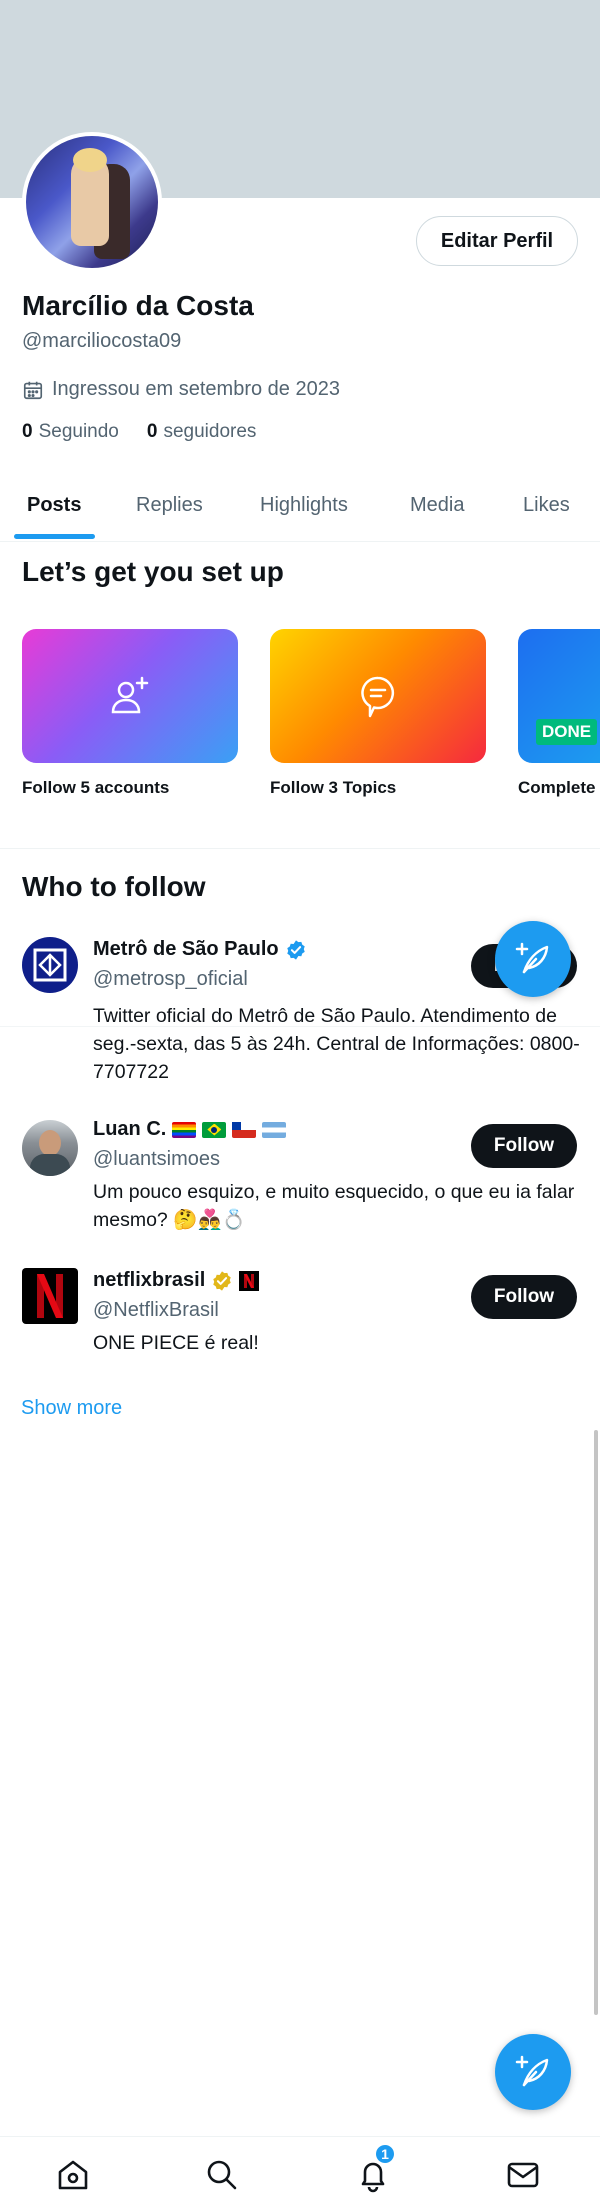 Image resolution: width=600 pixels, height=2210 pixels. What do you see at coordinates (139, 432) in the screenshot?
I see `follow-stats: 0 Seguindo 0 seguidores` at bounding box center [139, 432].